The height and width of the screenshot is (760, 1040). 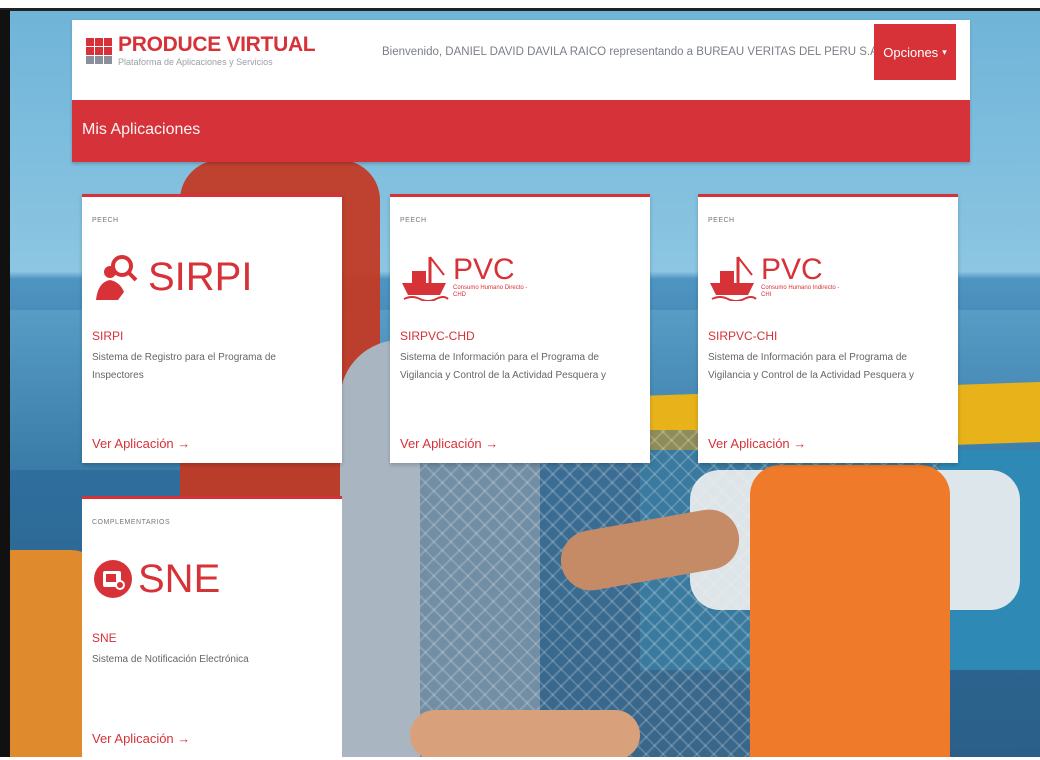 I want to click on sirpi-logo-text: SIRPI, so click(x=200, y=277).